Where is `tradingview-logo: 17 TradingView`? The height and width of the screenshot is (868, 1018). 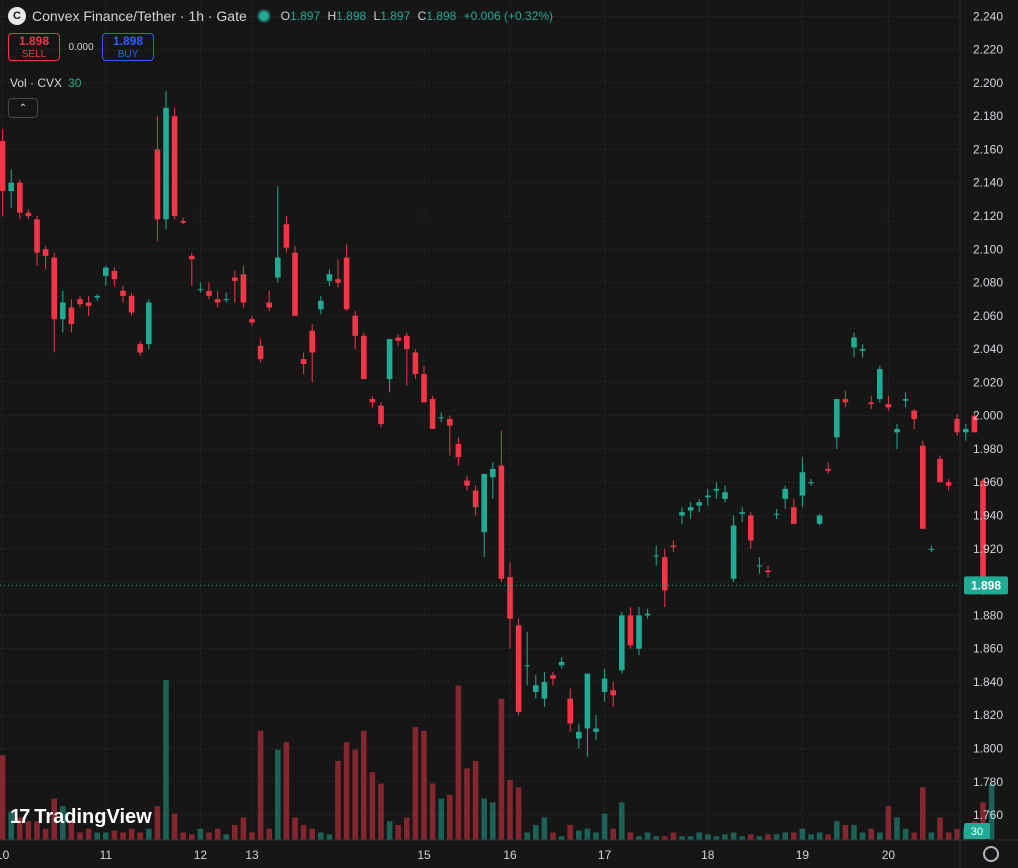
tradingview-logo: 17 TradingView is located at coordinates (81, 817).